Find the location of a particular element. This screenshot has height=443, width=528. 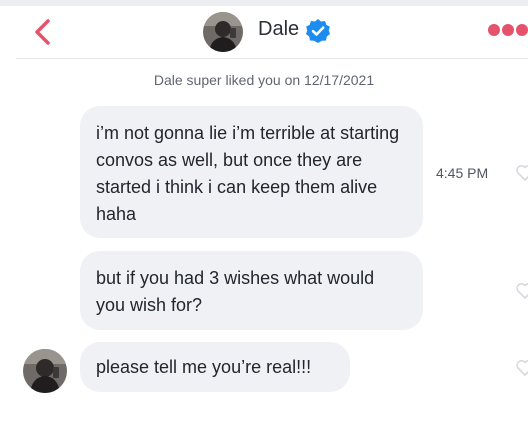

chat-header: Dale is located at coordinates (264, 32).